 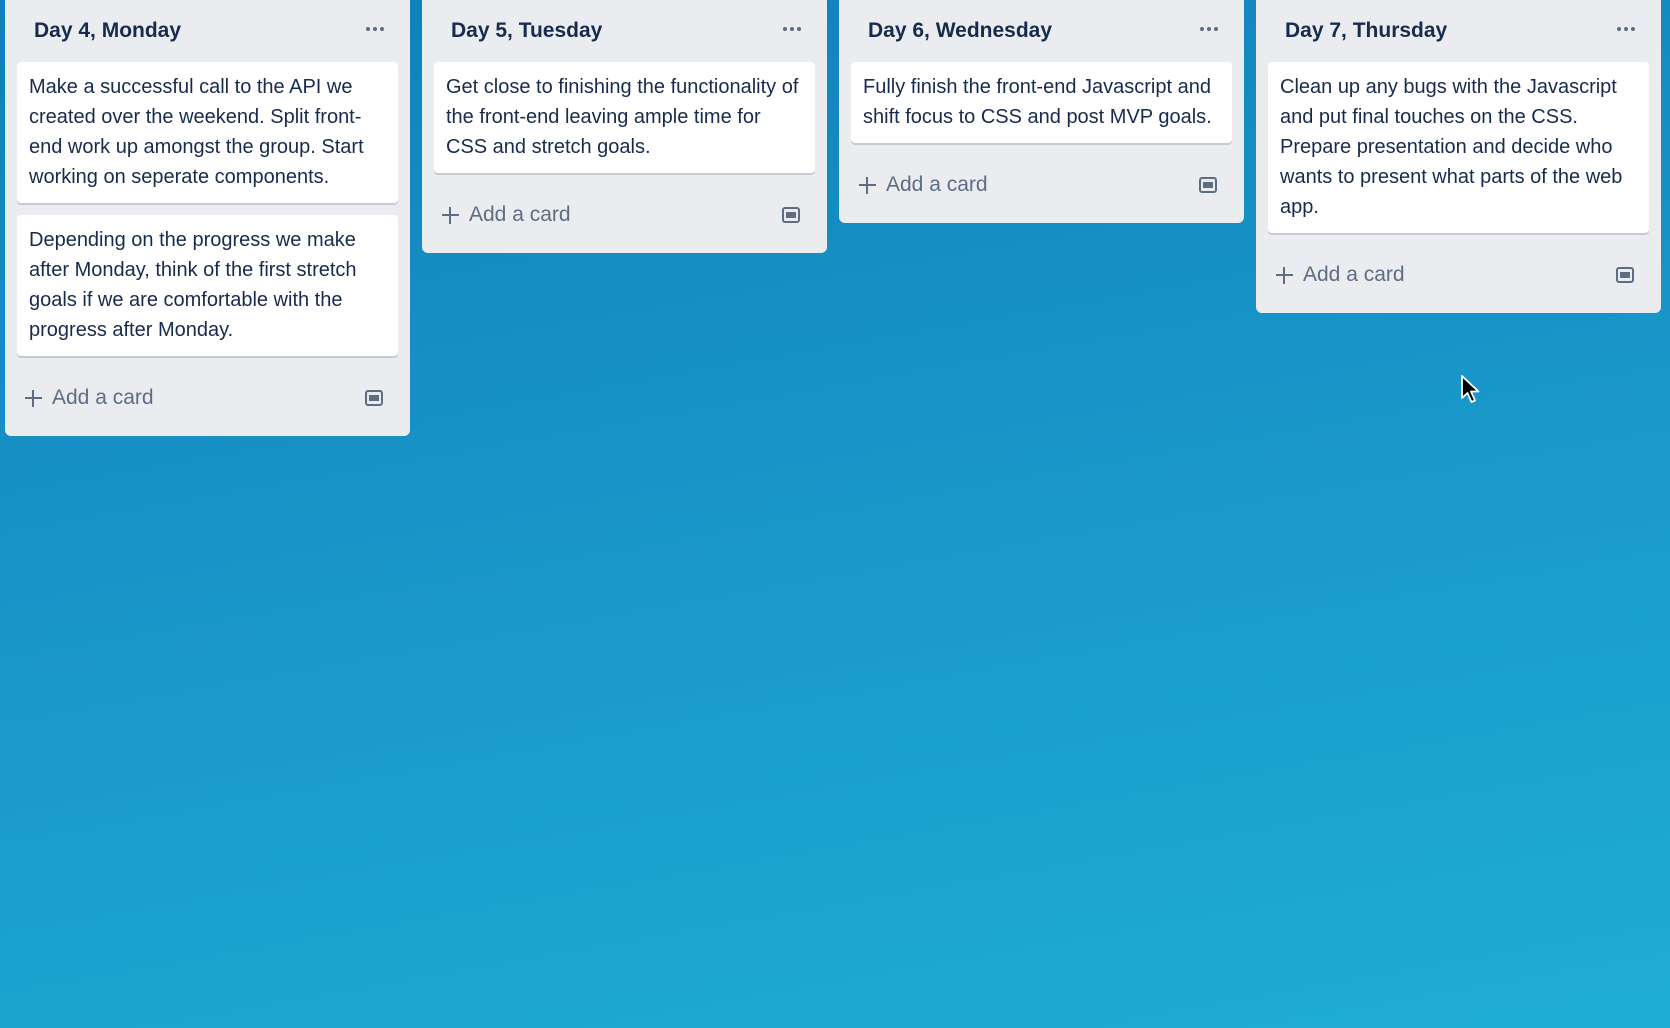 What do you see at coordinates (1470, 389) in the screenshot?
I see `mouse-pointer-icon` at bounding box center [1470, 389].